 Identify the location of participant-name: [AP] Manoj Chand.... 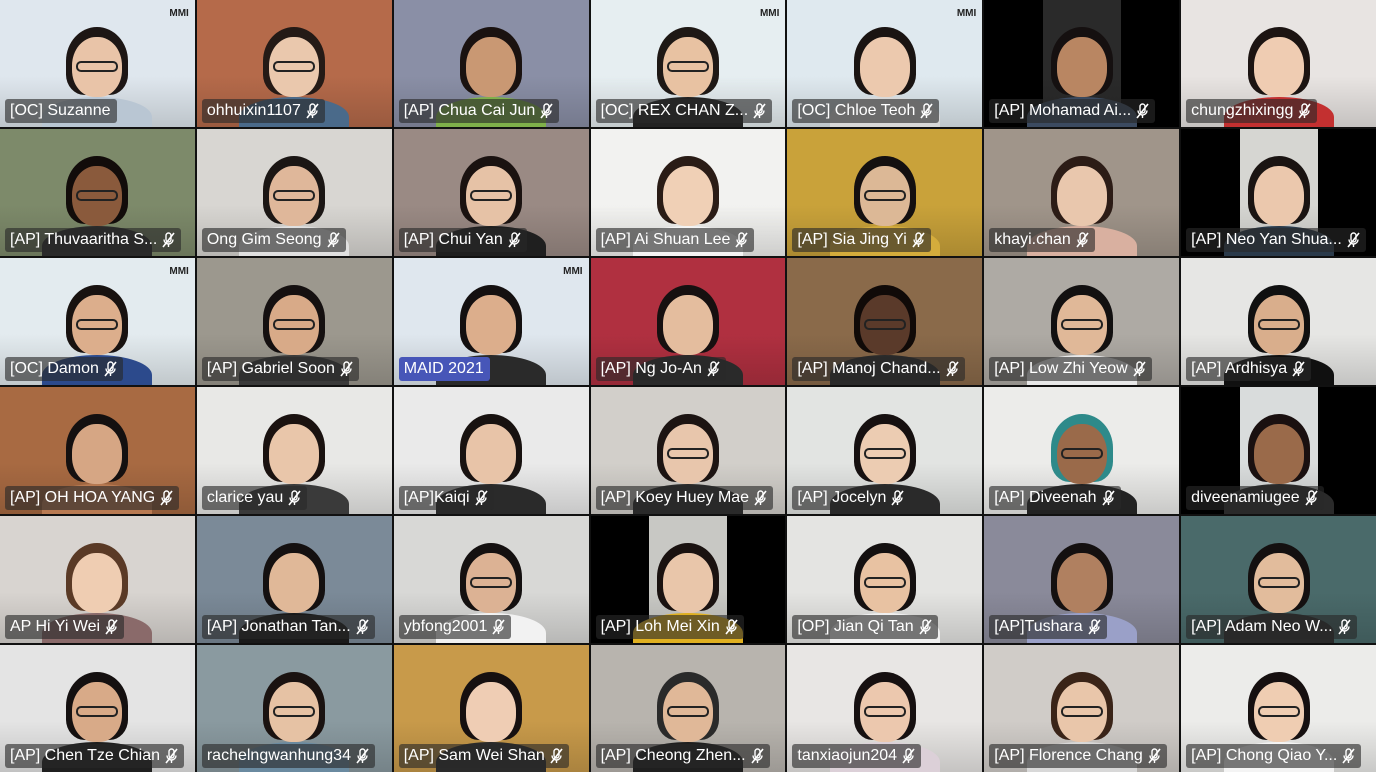
(869, 368).